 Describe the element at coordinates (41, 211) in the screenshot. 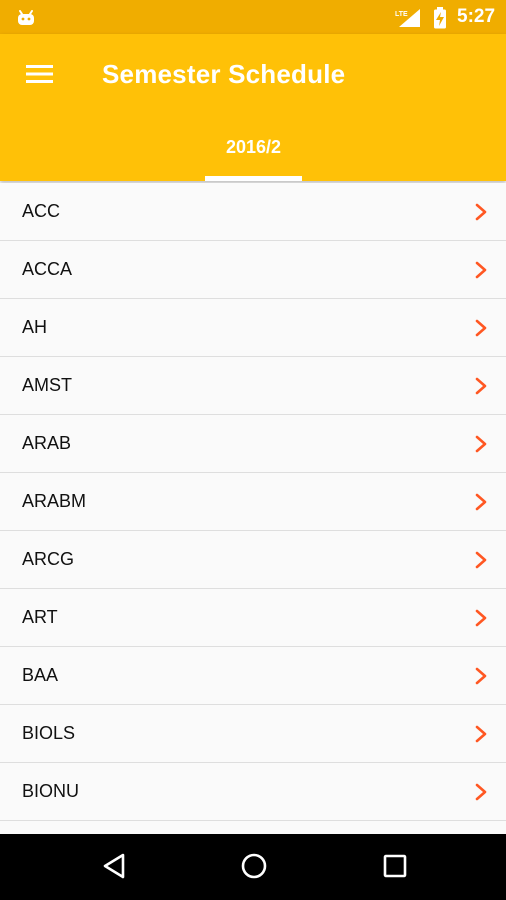

I see `list-item-label: ACC` at that location.